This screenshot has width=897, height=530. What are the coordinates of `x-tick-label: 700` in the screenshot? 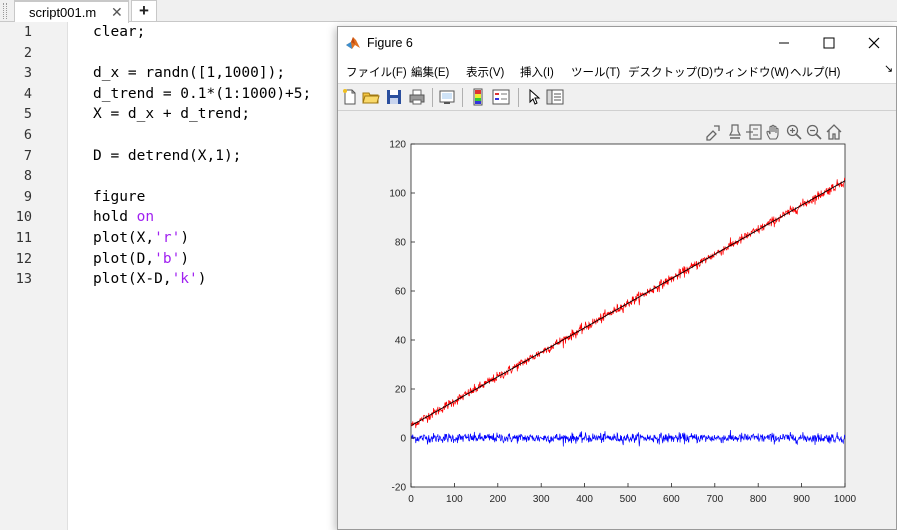 It's located at (714, 499).